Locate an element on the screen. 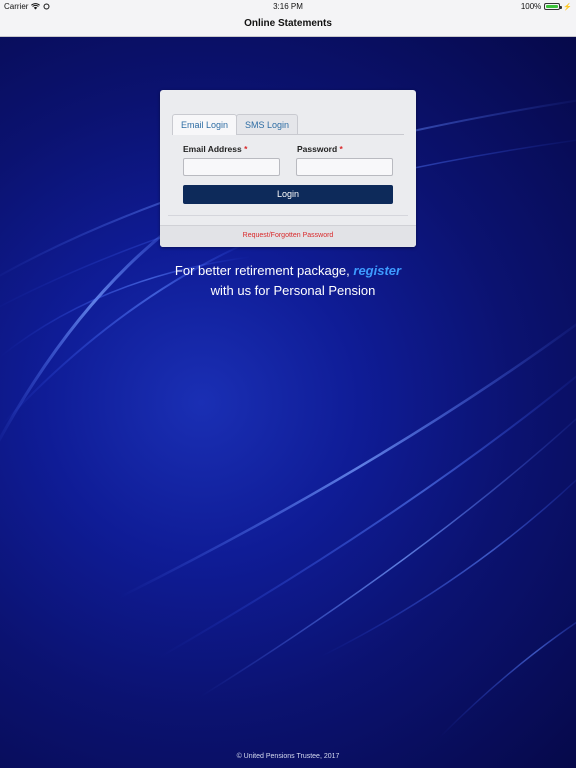 The width and height of the screenshot is (576, 768). status-time: 3:16 PM is located at coordinates (288, 6).